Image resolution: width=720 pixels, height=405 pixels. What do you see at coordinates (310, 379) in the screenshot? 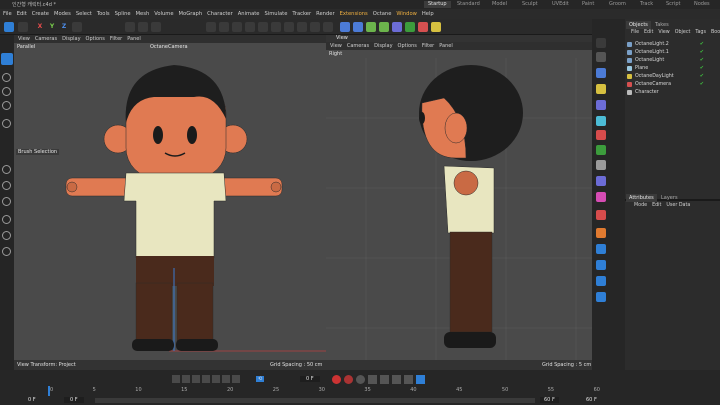
I see `current-frame-field: 0 F` at bounding box center [310, 379].